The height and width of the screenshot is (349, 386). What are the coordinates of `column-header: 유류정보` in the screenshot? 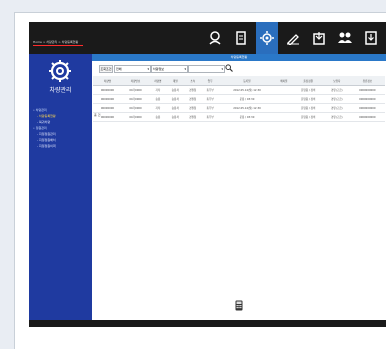 It's located at (367, 81).